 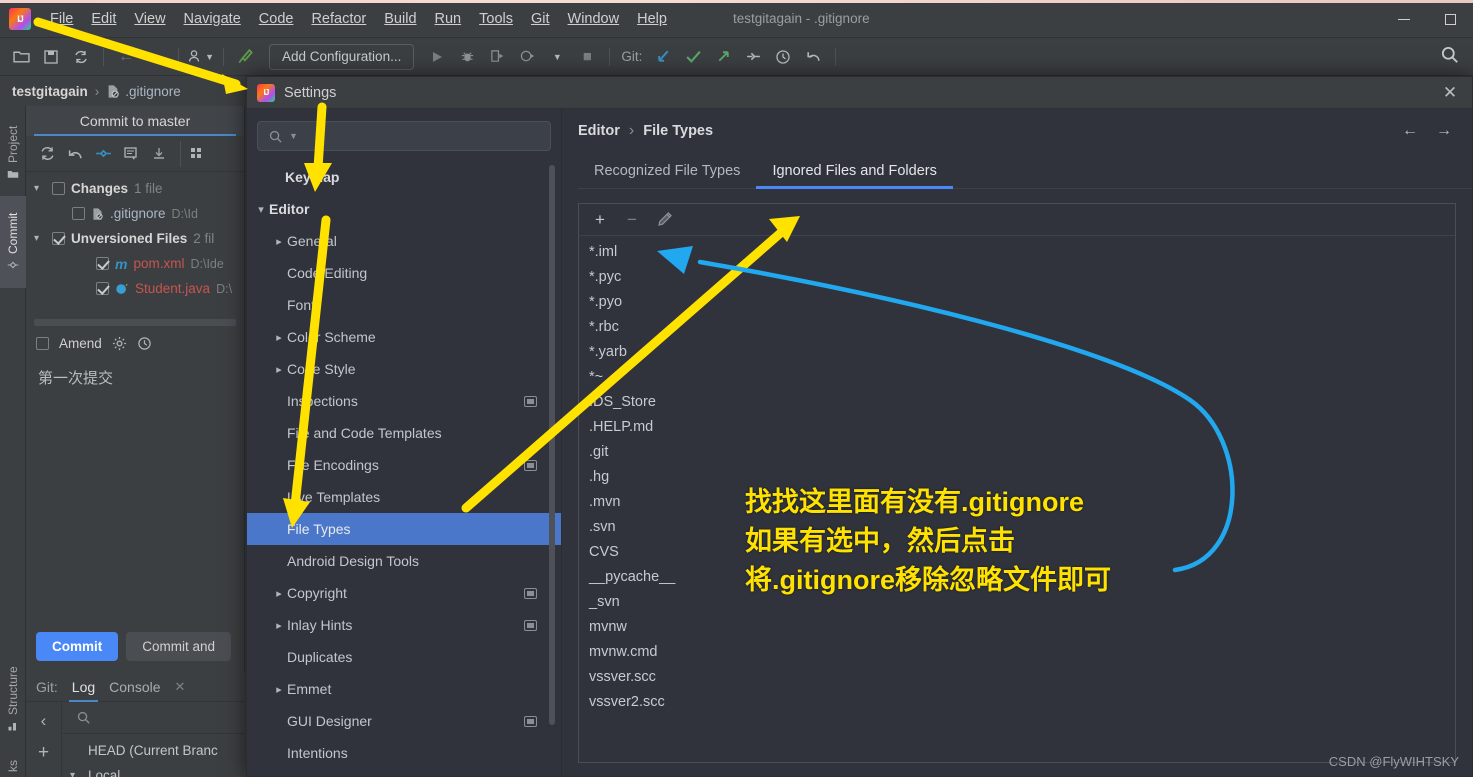 What do you see at coordinates (156, 57) in the screenshot?
I see `forward-arrow-icon: →` at bounding box center [156, 57].